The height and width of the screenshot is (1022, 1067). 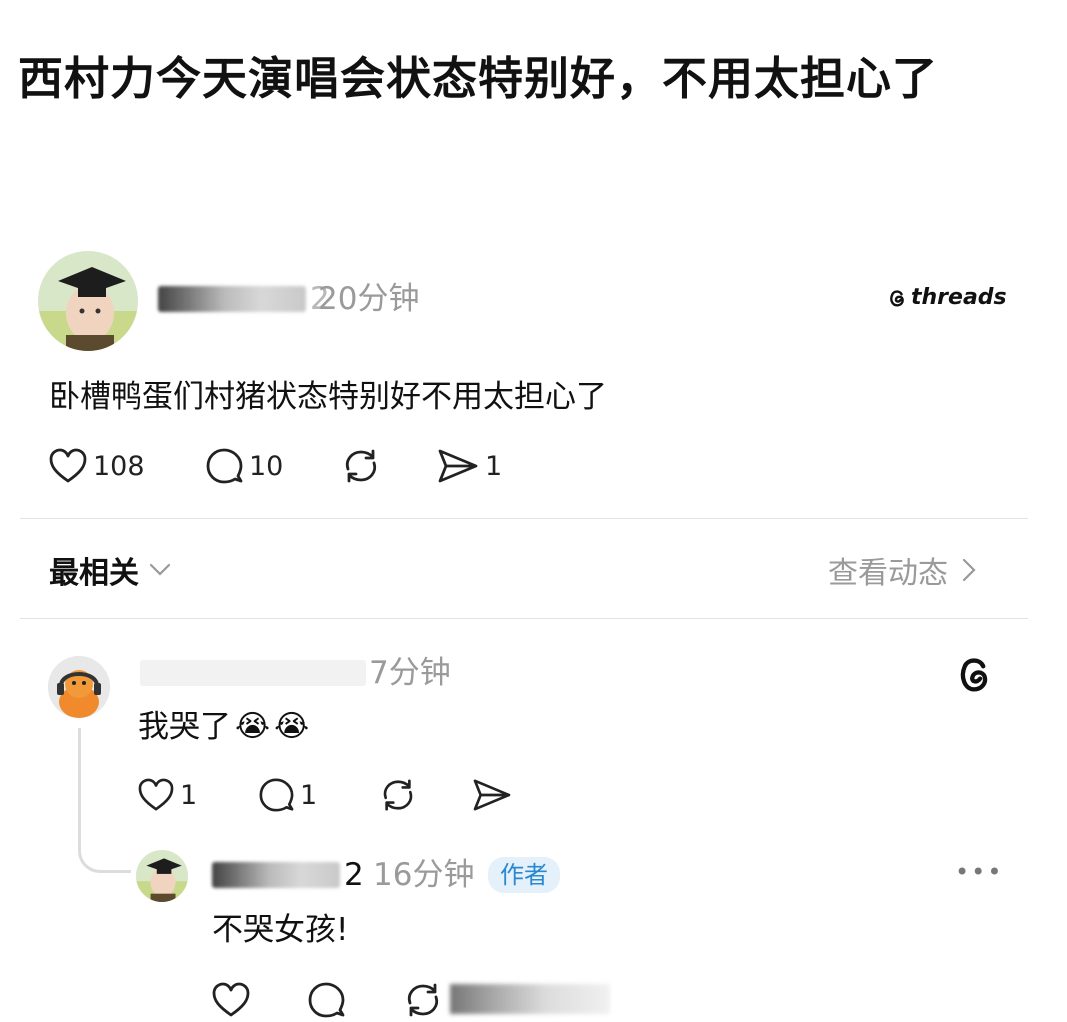 I want to click on comment-repost-button, so click(x=398, y=795).